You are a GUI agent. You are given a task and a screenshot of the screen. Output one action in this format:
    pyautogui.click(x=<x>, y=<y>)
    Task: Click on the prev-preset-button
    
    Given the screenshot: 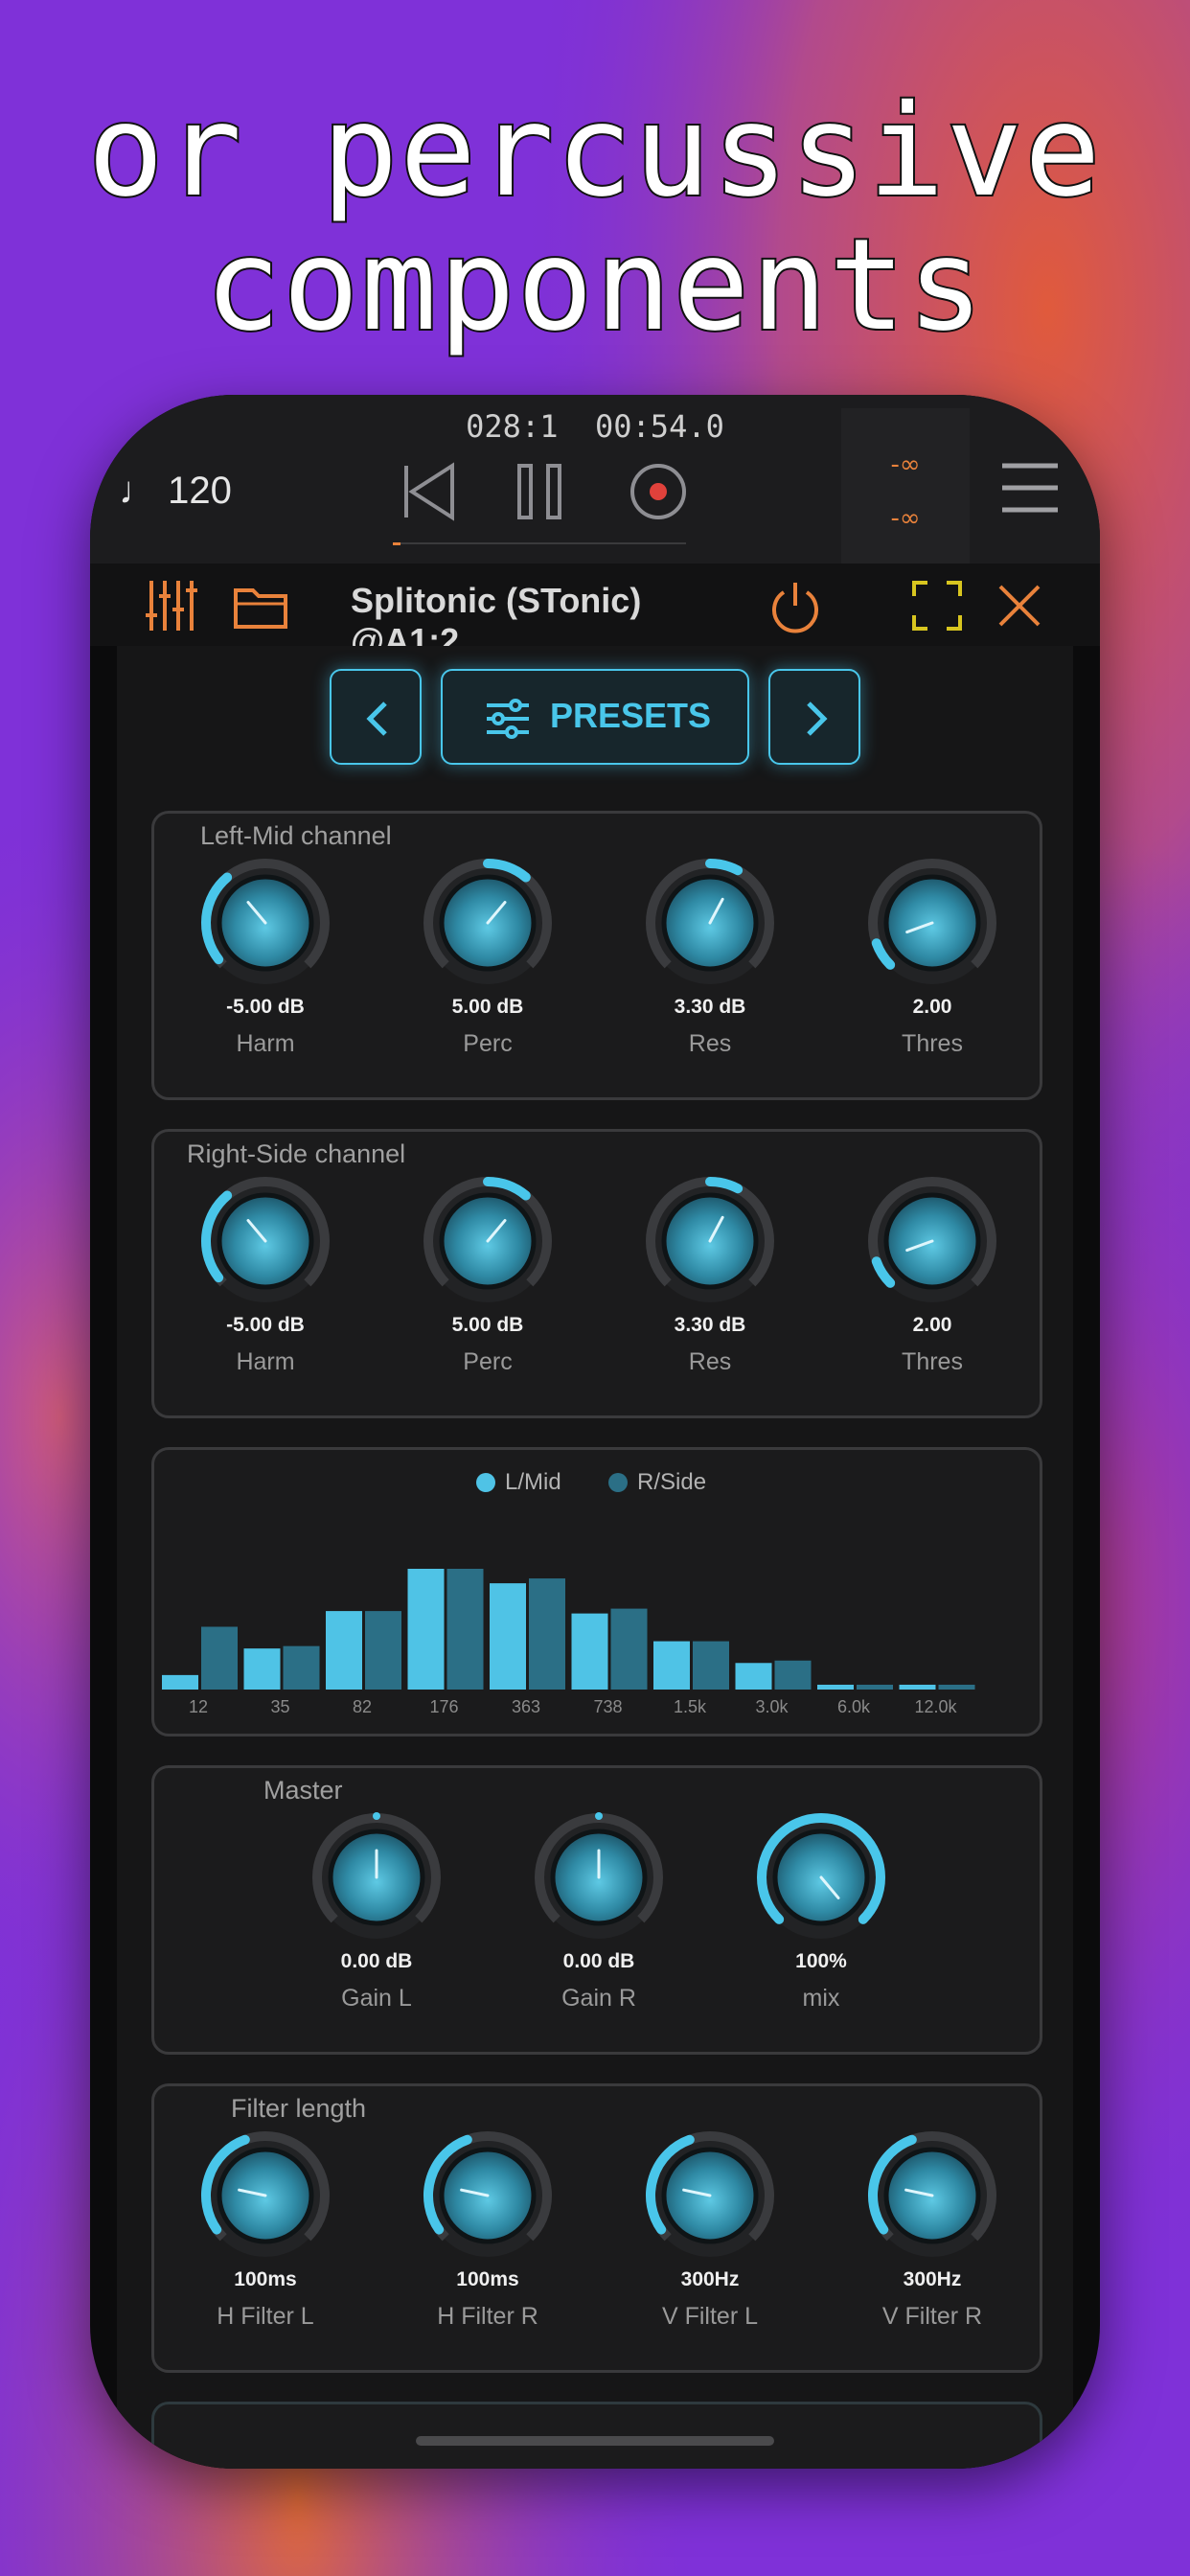 What is the action you would take?
    pyautogui.click(x=376, y=717)
    